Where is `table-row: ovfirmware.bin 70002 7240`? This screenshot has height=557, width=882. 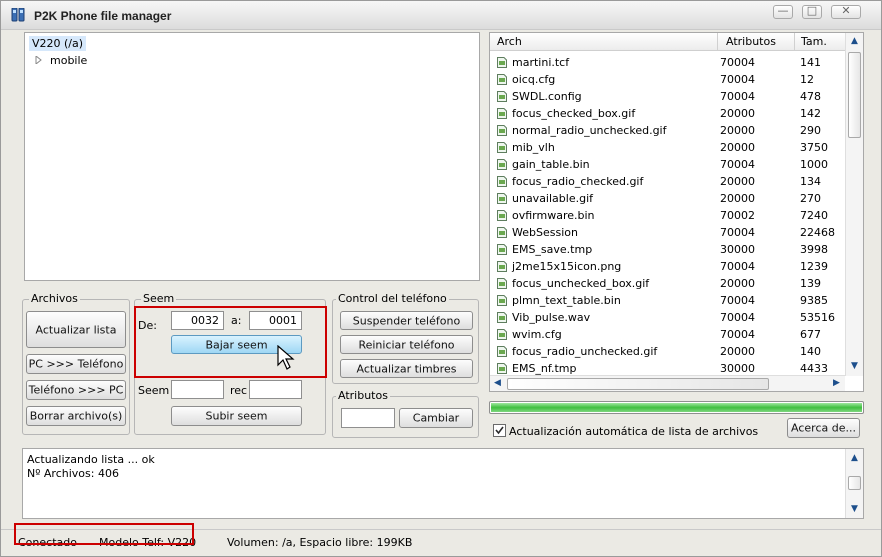
table-row: ovfirmware.bin 70002 7240 is located at coordinates (667, 215).